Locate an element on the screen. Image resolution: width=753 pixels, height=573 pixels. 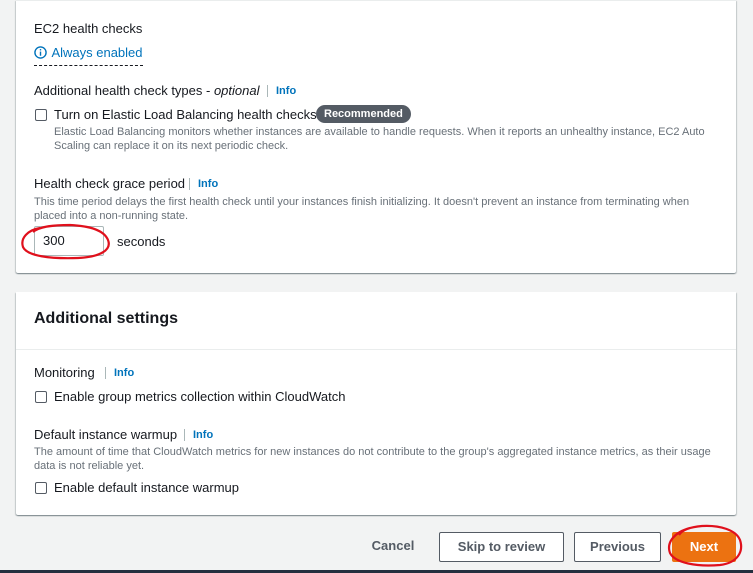
always-enabled-text: Always enabled is located at coordinates (97, 52).